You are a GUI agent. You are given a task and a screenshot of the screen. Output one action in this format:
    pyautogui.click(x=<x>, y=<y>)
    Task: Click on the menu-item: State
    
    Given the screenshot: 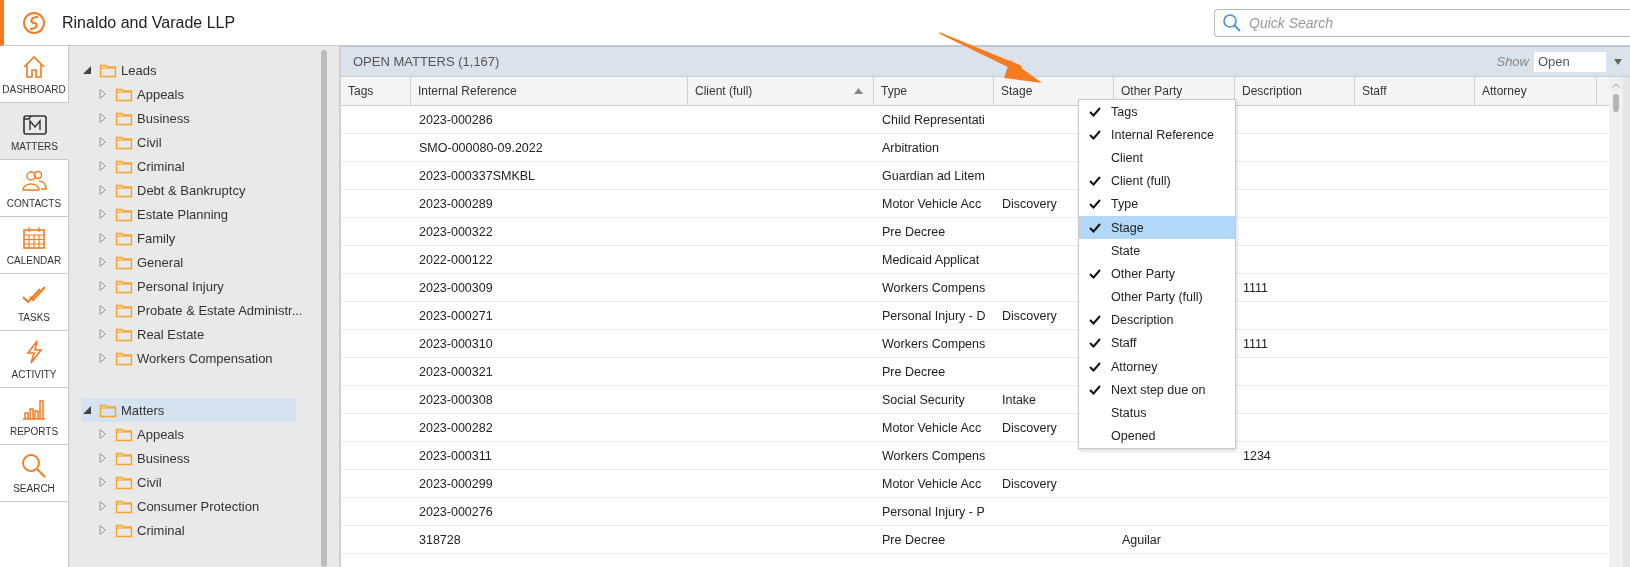 What is the action you would take?
    pyautogui.click(x=1157, y=251)
    